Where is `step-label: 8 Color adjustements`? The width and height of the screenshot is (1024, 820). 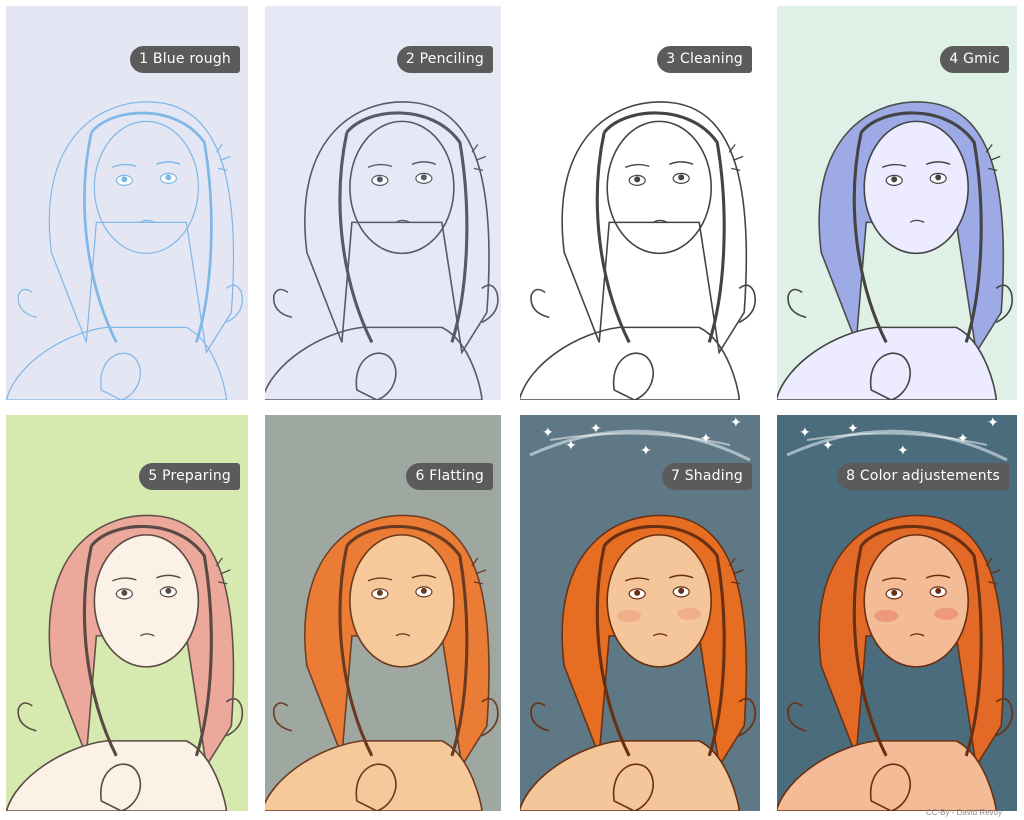 step-label: 8 Color adjustements is located at coordinates (923, 476).